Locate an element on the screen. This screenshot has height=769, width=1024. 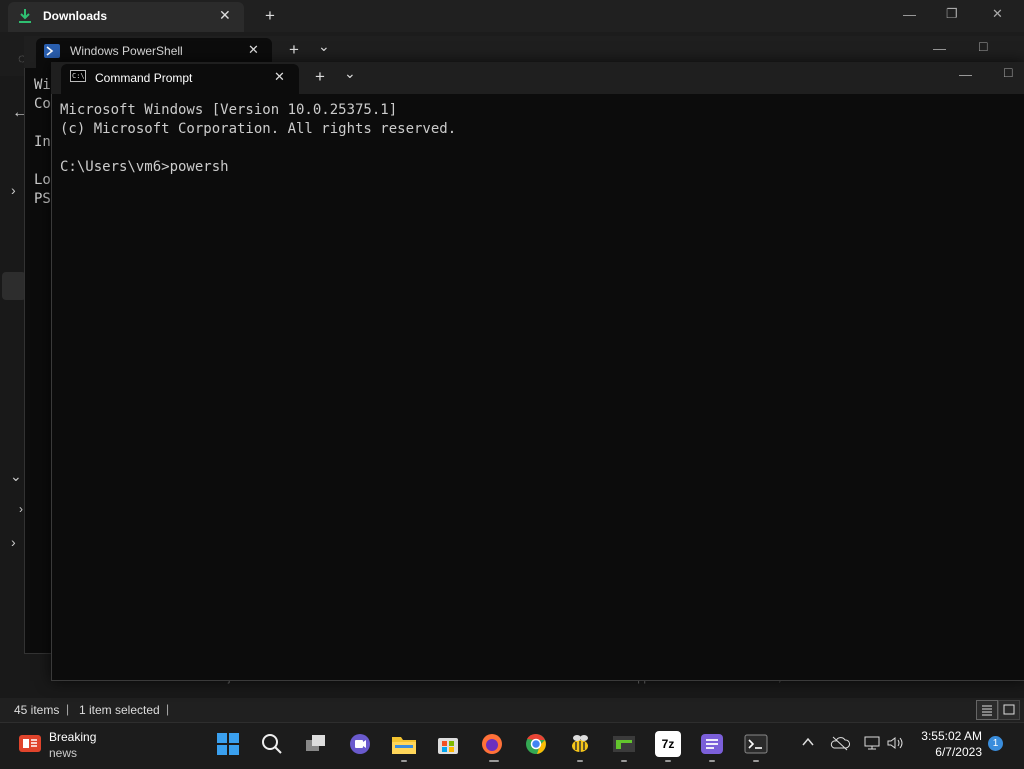
chat-icon is located at coordinates (360, 744).